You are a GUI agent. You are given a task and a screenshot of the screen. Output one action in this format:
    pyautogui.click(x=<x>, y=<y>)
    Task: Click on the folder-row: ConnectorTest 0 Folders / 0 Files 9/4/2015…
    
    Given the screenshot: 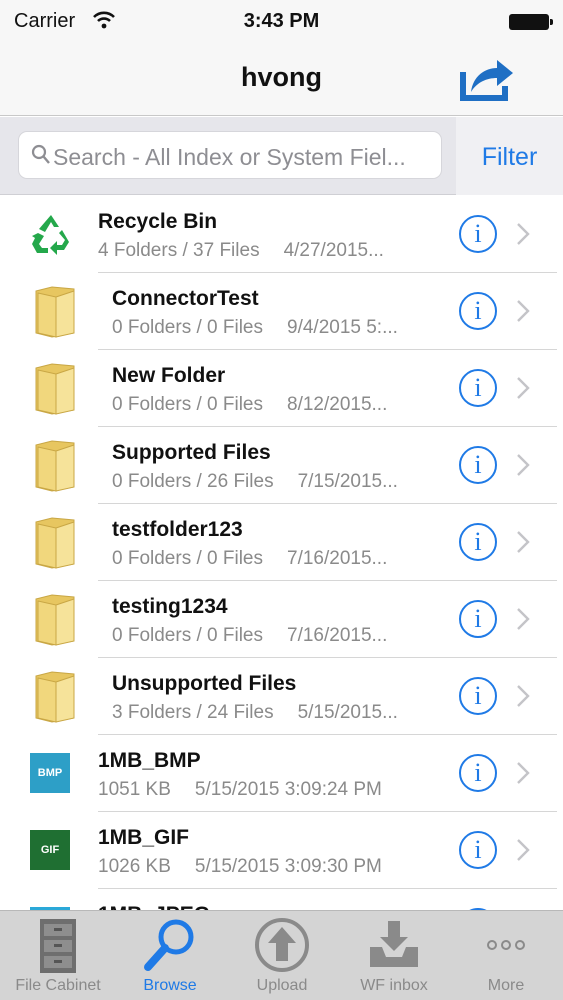 What is the action you would take?
    pyautogui.click(x=281, y=311)
    